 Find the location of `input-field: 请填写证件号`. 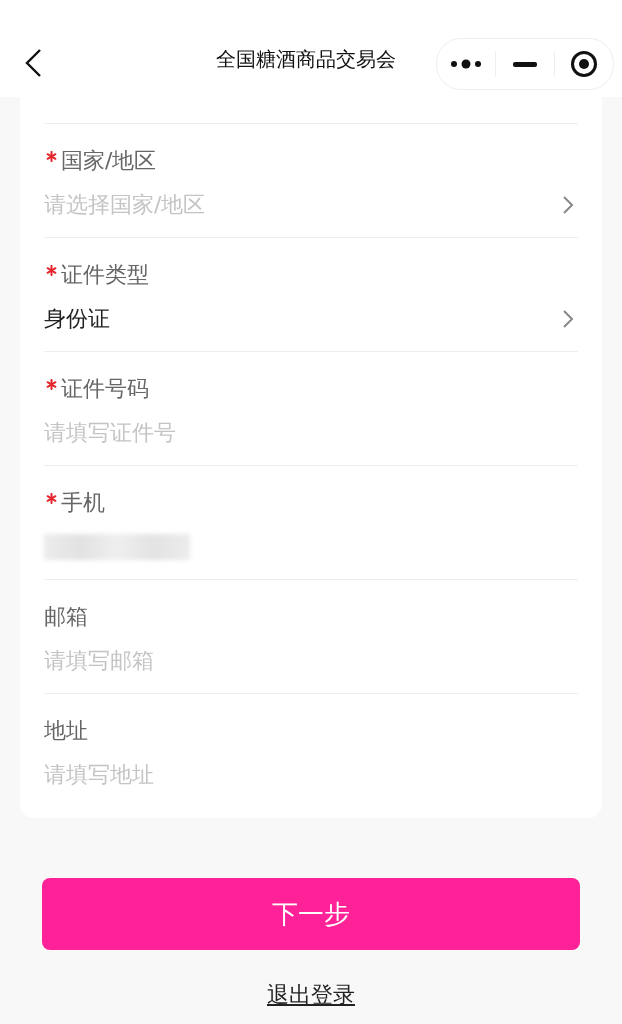

input-field: 请填写证件号 is located at coordinates (110, 432).